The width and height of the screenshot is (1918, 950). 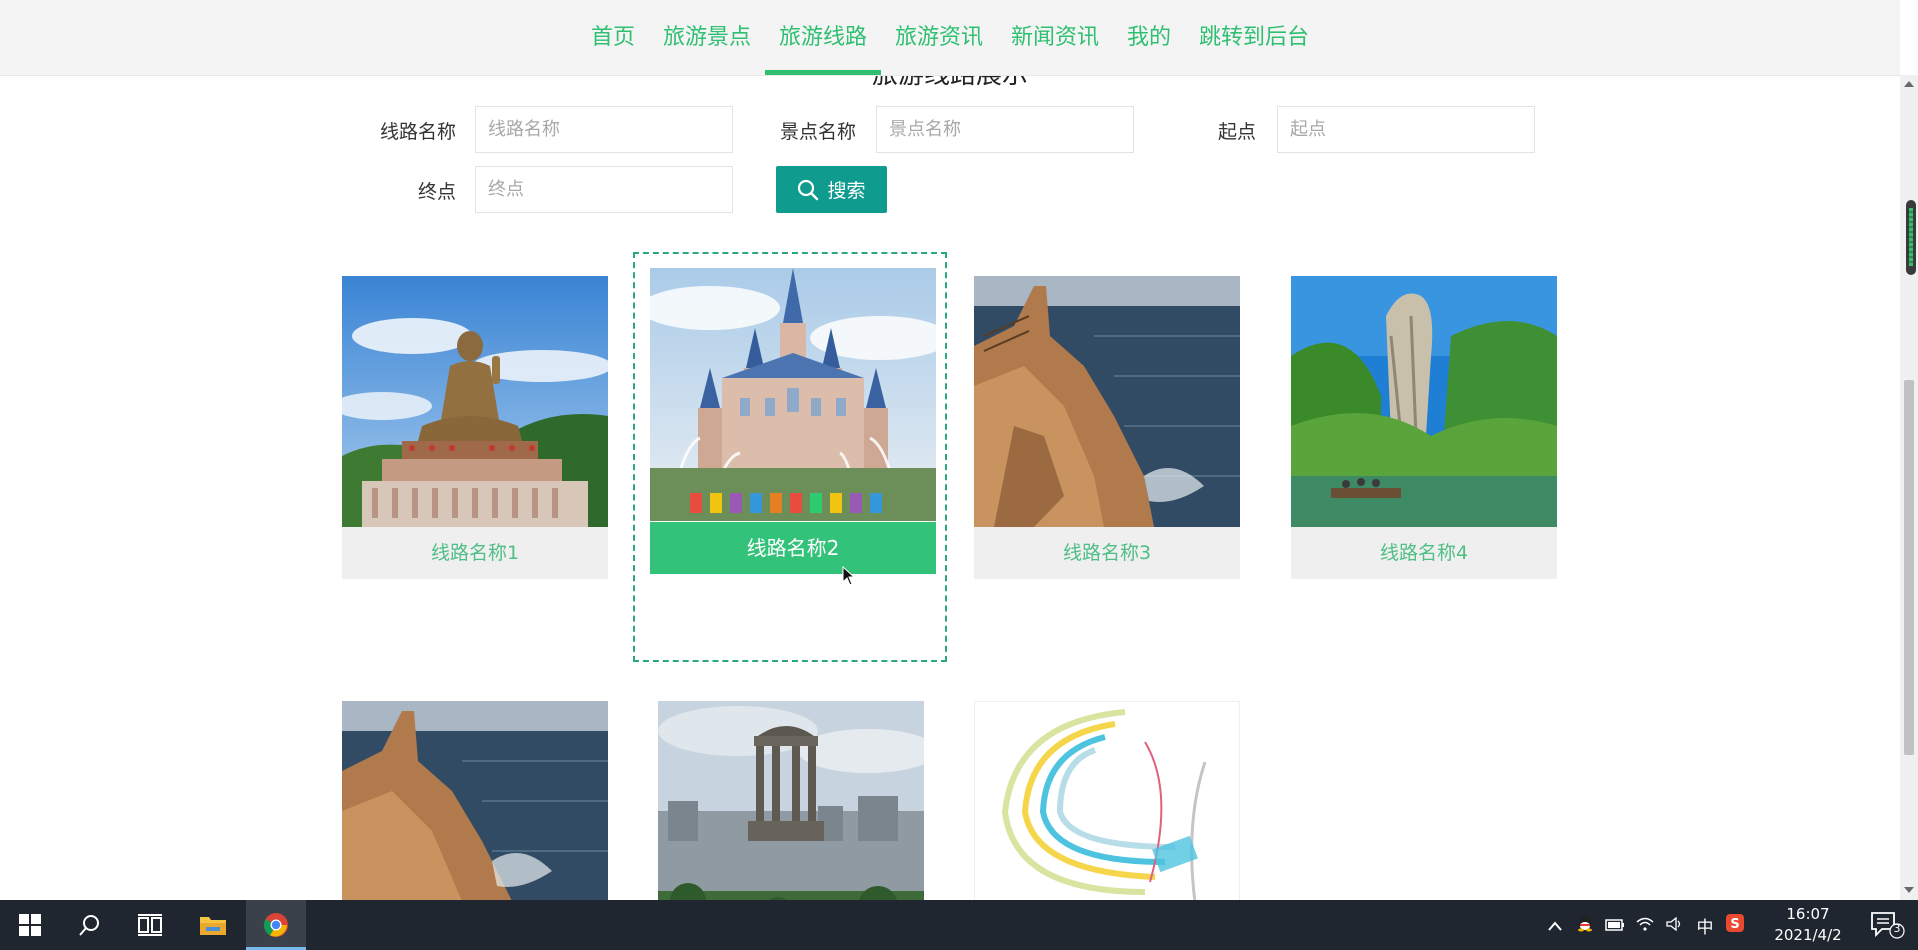 I want to click on clock-time: 16:07, so click(x=1808, y=914).